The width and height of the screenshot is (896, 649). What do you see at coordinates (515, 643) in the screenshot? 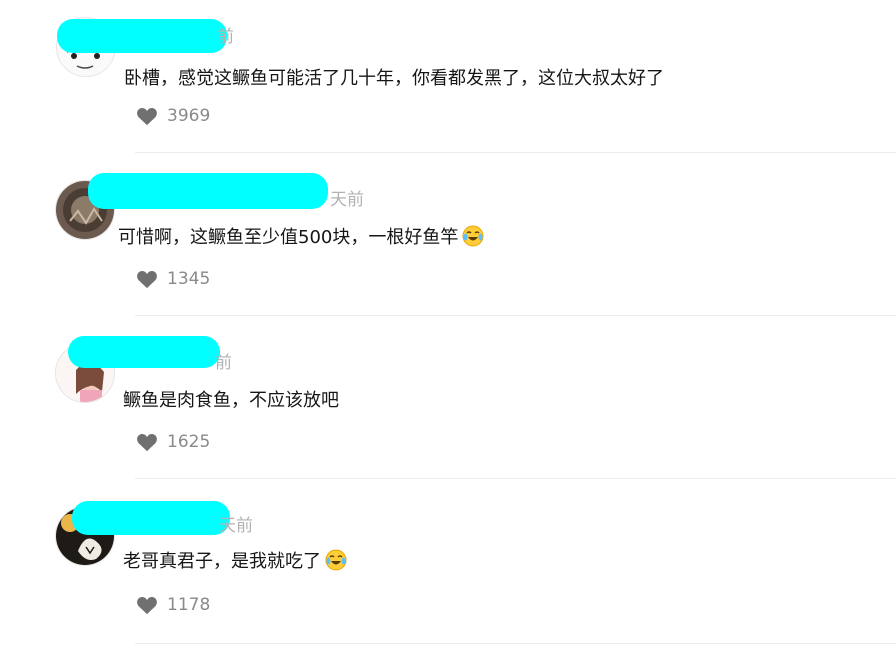
I see `comment-divider` at bounding box center [515, 643].